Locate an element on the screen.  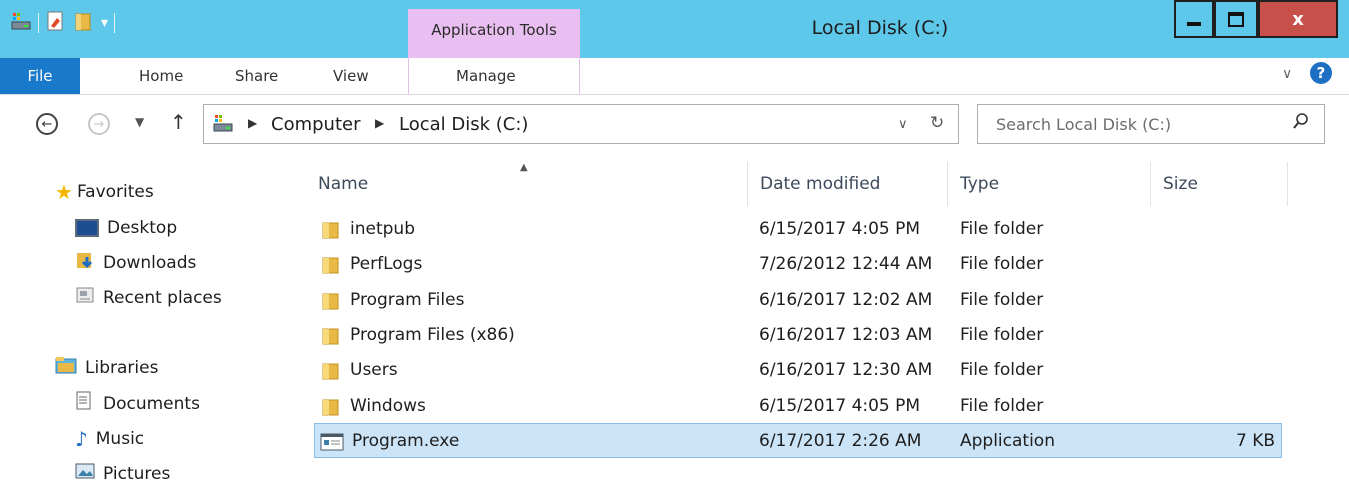
column-header-label: Type is located at coordinates (980, 184).